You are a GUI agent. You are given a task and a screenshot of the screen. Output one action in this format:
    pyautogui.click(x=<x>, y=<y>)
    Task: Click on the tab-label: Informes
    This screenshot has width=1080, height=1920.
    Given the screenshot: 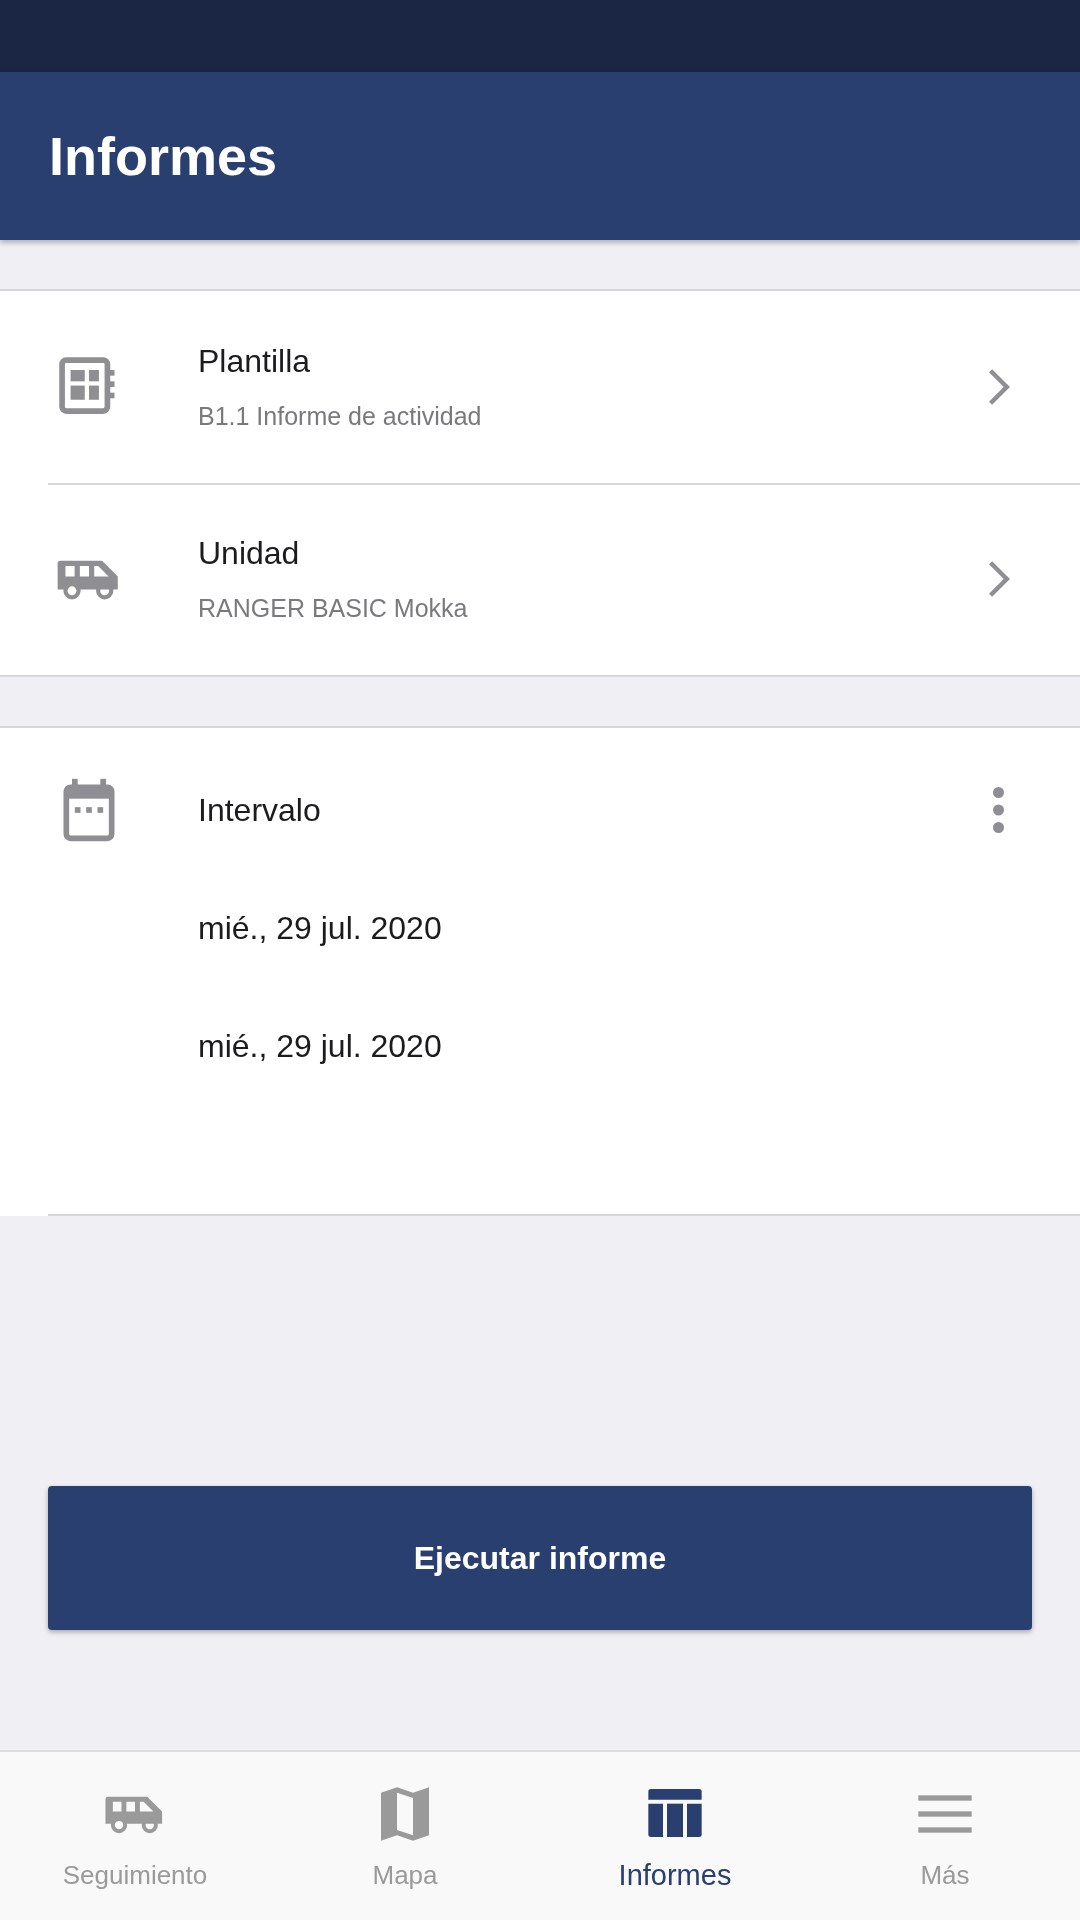 What is the action you would take?
    pyautogui.click(x=675, y=1875)
    